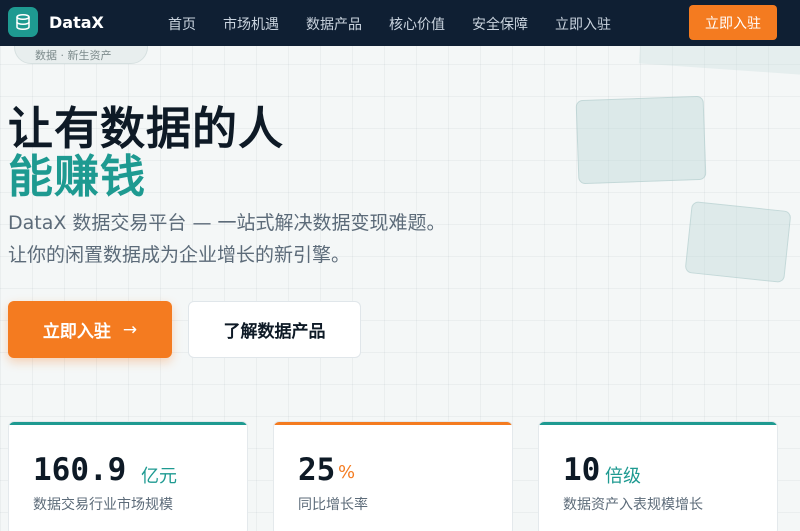 Image resolution: width=800 pixels, height=531 pixels. I want to click on hero-title-line2: 能赚钱, so click(77, 176).